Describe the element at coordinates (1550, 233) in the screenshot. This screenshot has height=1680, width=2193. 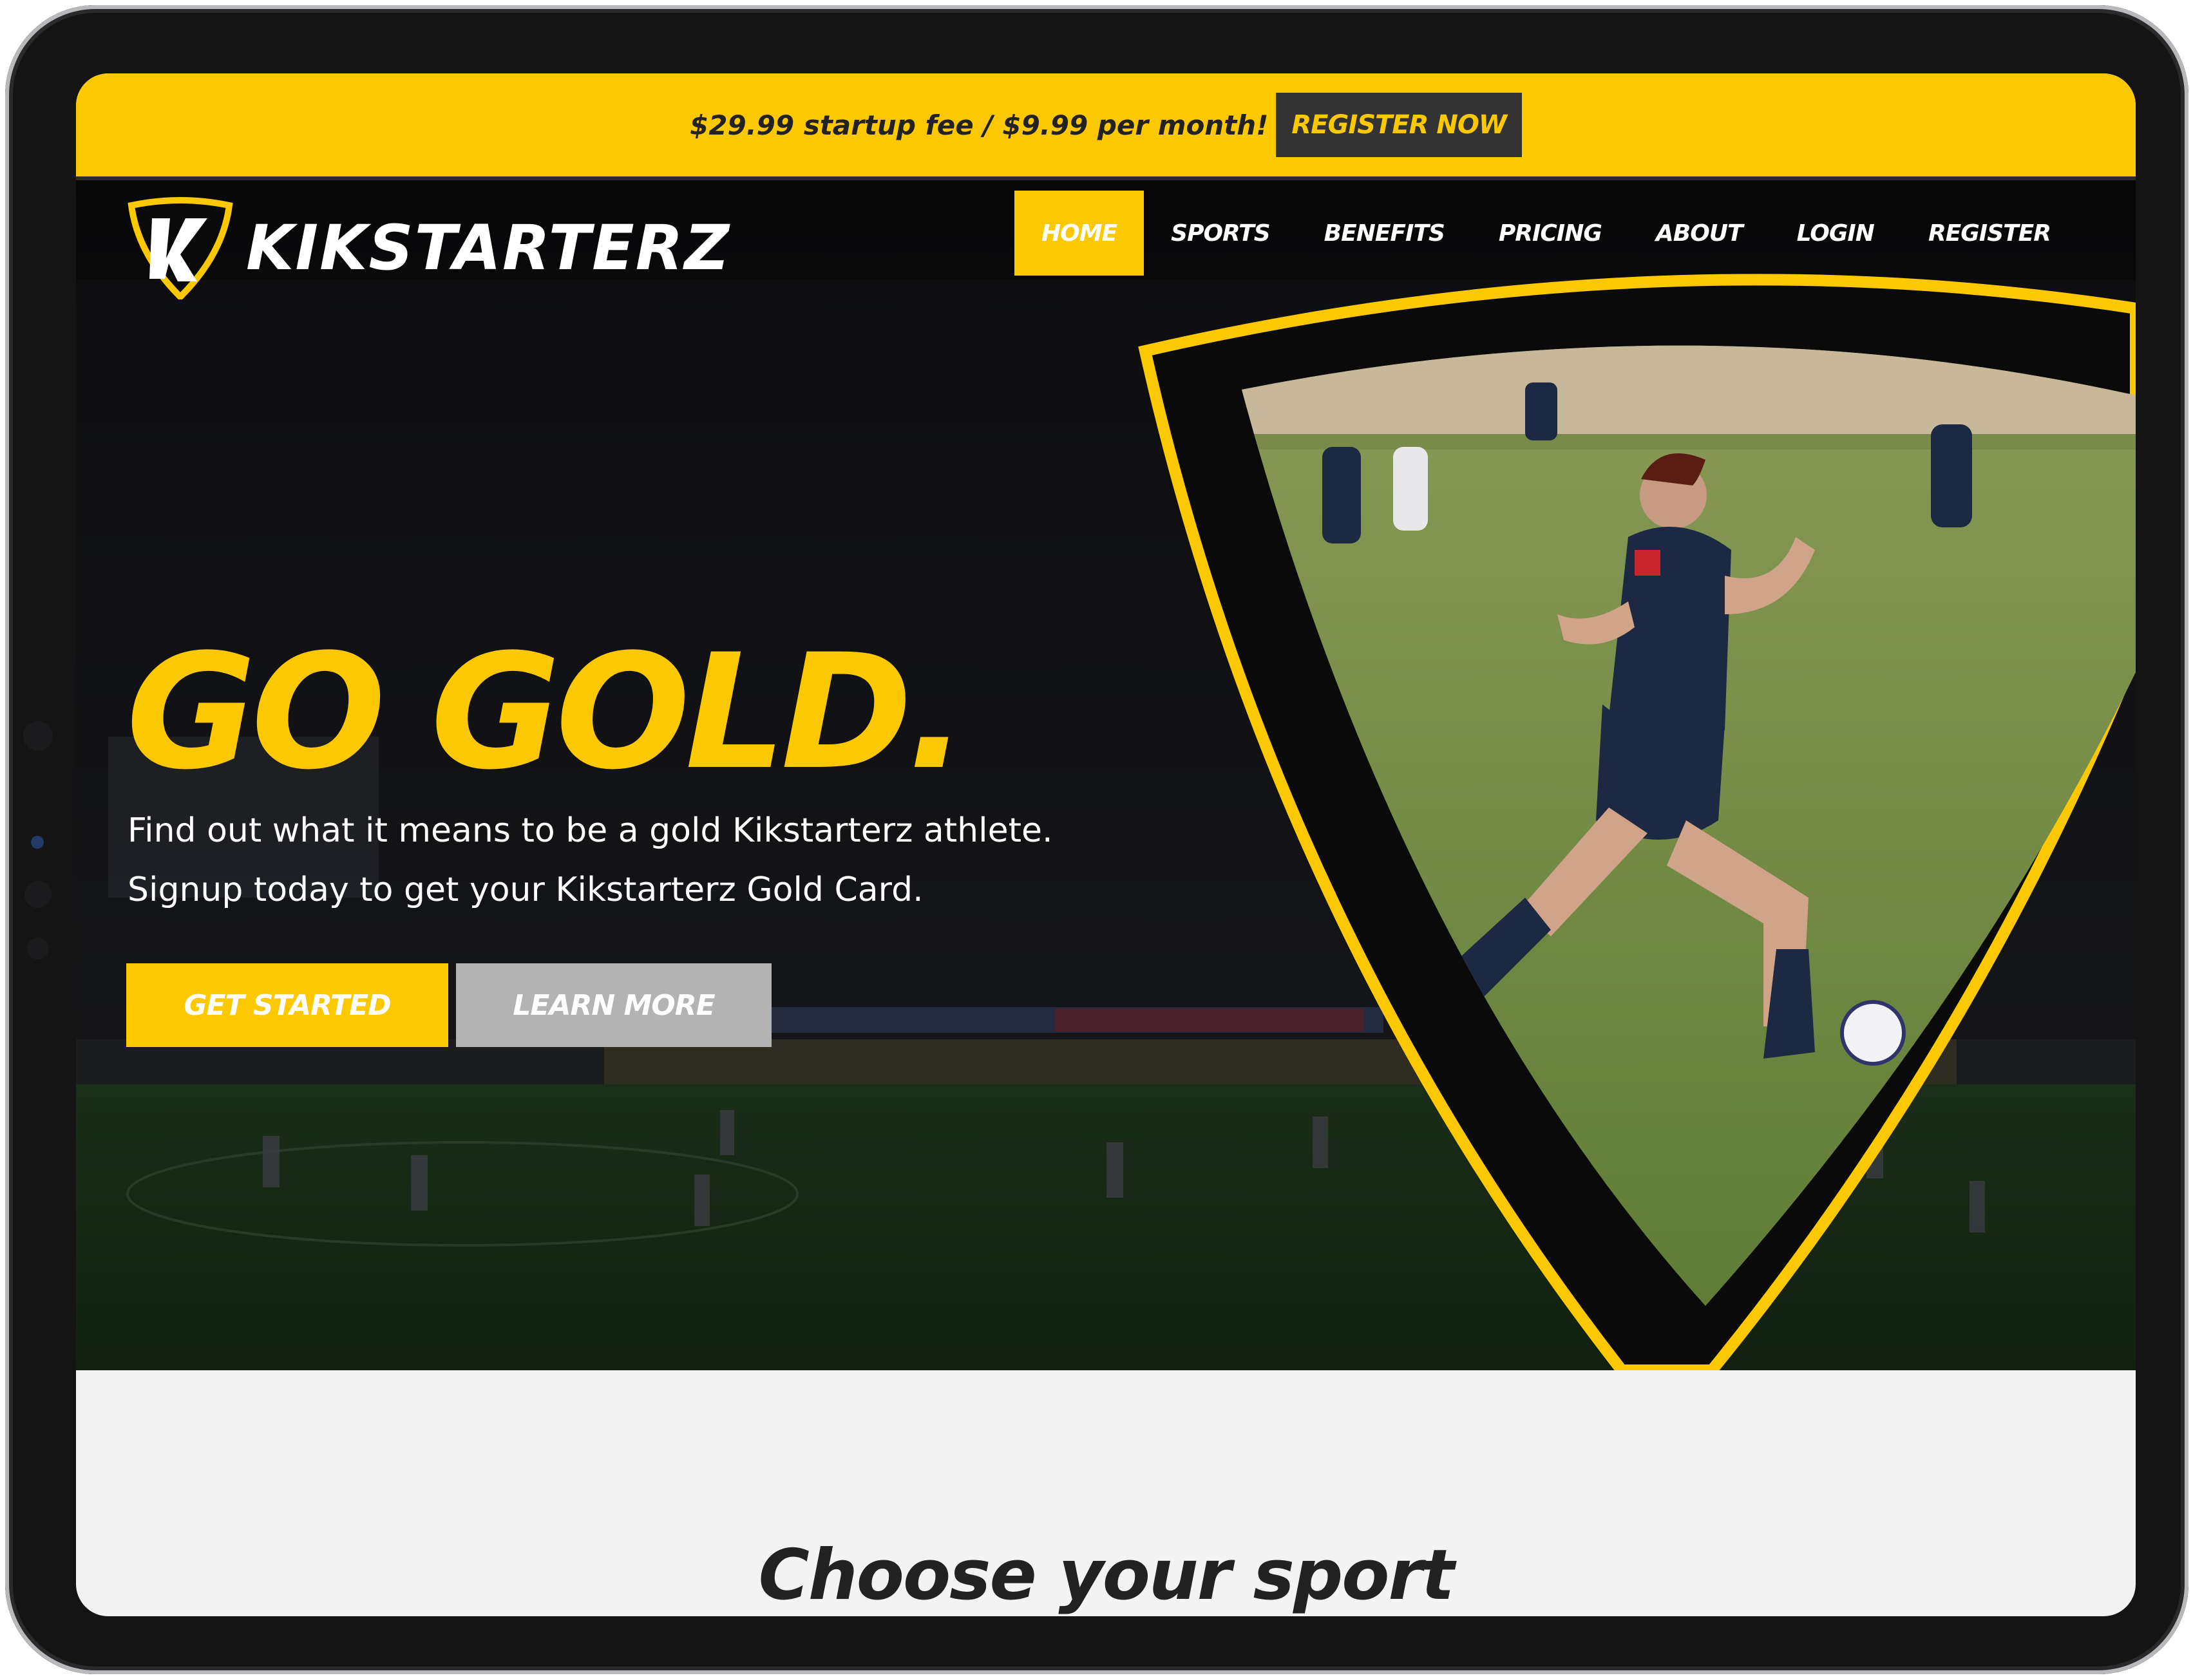
I see `nav-pricing: PRICING` at that location.